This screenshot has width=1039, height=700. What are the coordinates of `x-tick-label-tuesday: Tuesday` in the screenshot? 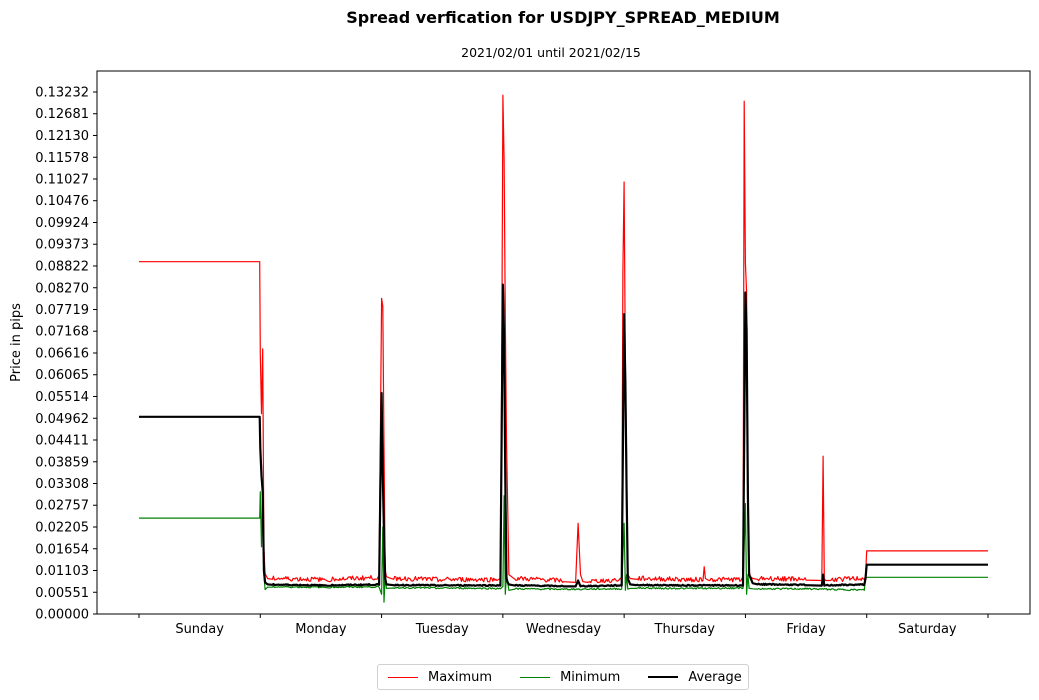 It's located at (442, 629).